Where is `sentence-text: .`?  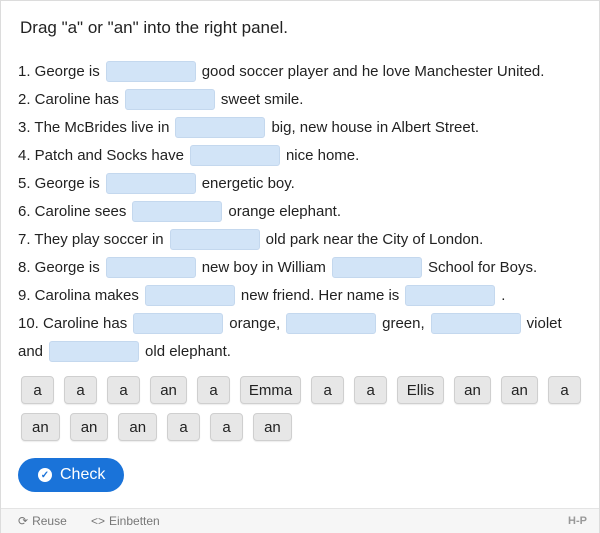
sentence-text: . is located at coordinates (503, 295).